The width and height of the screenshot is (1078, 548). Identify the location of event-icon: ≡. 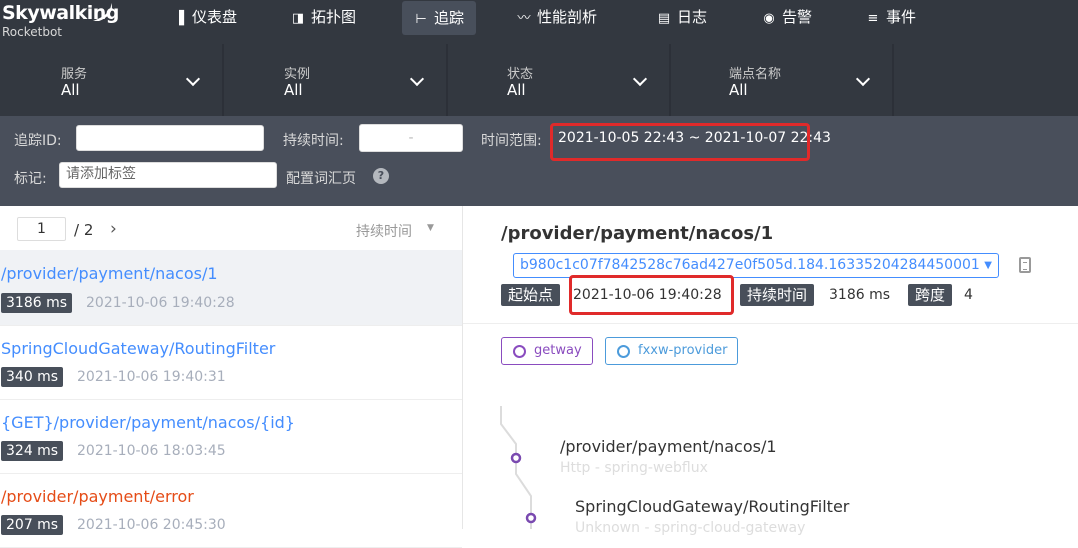
(873, 18).